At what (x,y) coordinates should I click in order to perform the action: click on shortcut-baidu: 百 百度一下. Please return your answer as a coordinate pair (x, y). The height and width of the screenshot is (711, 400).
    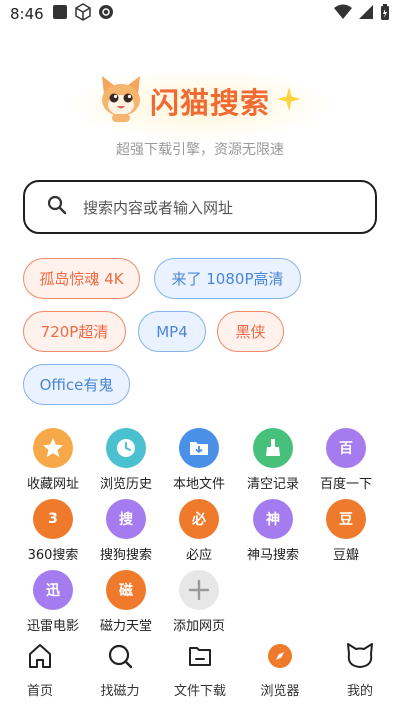
    Looking at the image, I should click on (346, 460).